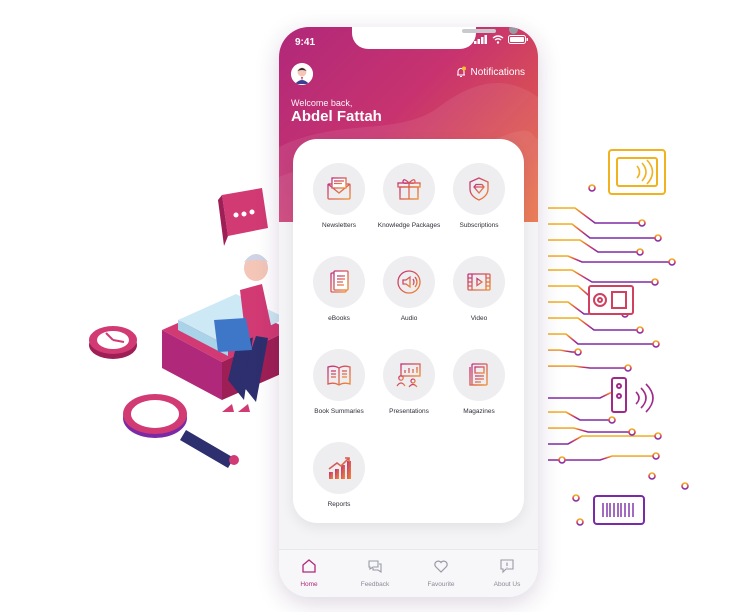  I want to click on menu-tile-label: Newsletters, so click(339, 225).